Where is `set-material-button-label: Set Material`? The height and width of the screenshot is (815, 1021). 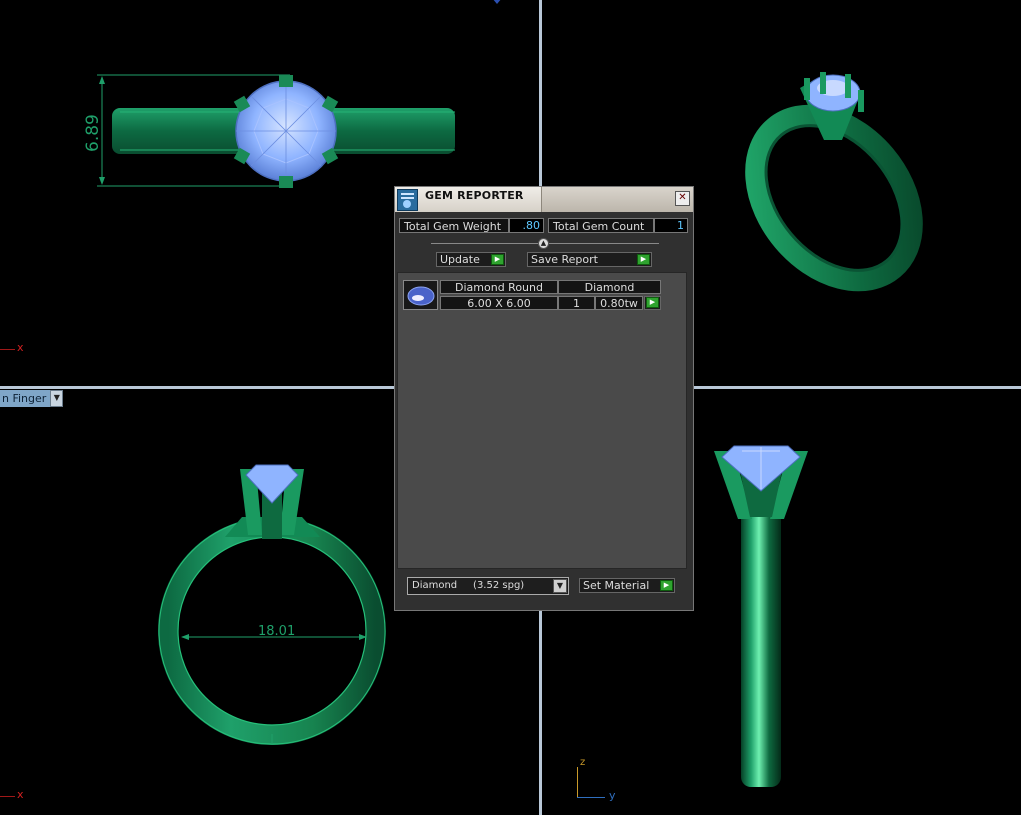
set-material-button-label: Set Material is located at coordinates (616, 585).